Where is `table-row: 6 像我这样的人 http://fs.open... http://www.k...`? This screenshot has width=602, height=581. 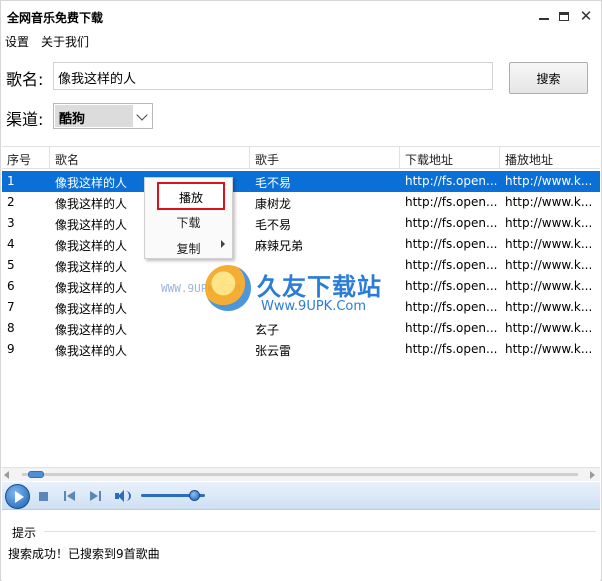
table-row: 6 像我这样的人 http://fs.open... http://www.k... is located at coordinates (301, 286).